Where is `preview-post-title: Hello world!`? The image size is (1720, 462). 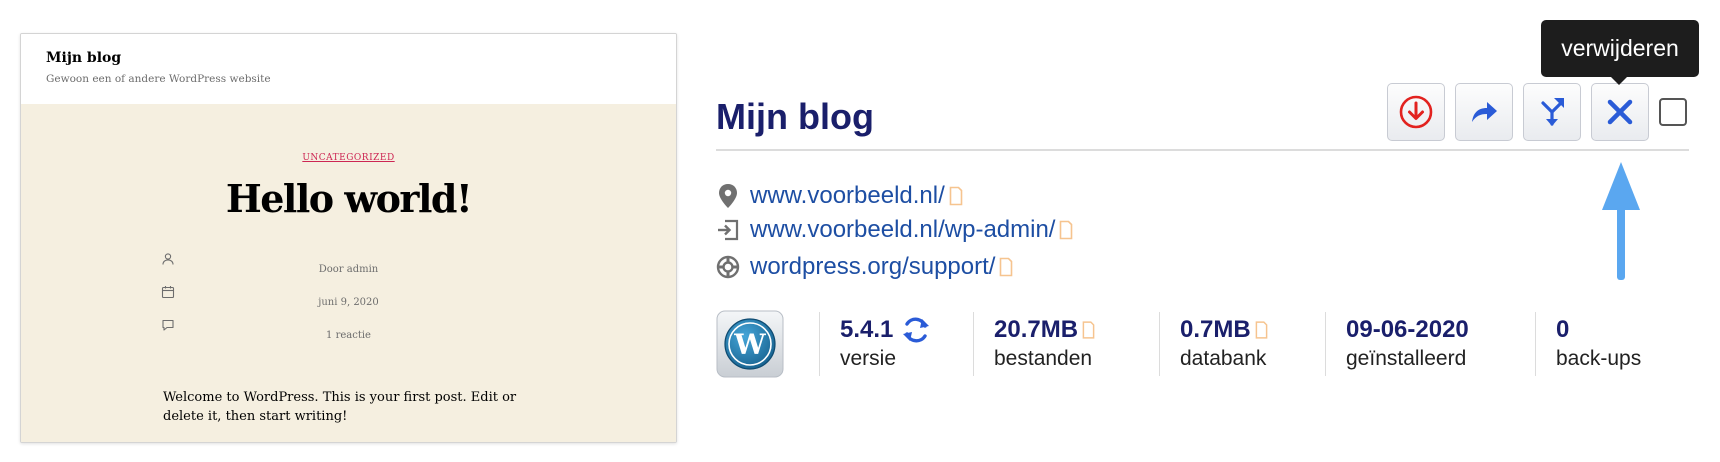
preview-post-title: Hello world! is located at coordinates (349, 198).